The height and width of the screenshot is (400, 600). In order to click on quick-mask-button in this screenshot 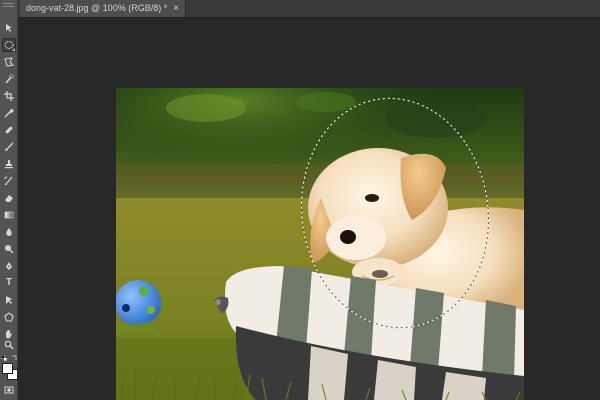, I will do `click(9, 390)`.